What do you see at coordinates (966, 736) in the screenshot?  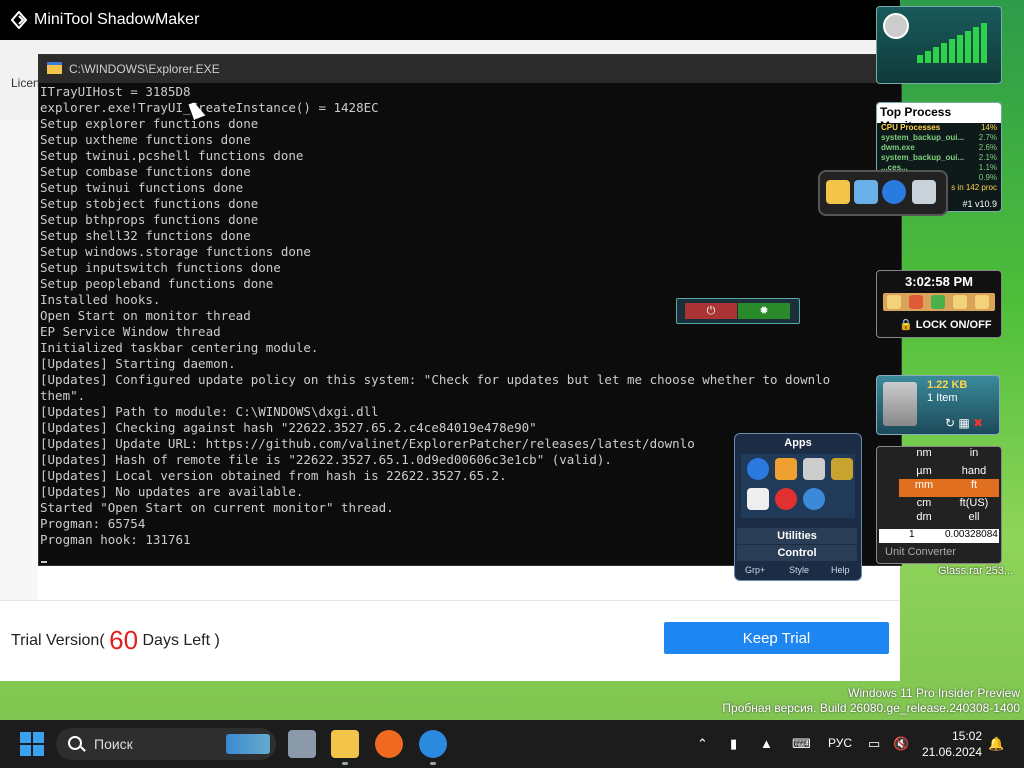 I see `clock-time-text: 15:02` at bounding box center [966, 736].